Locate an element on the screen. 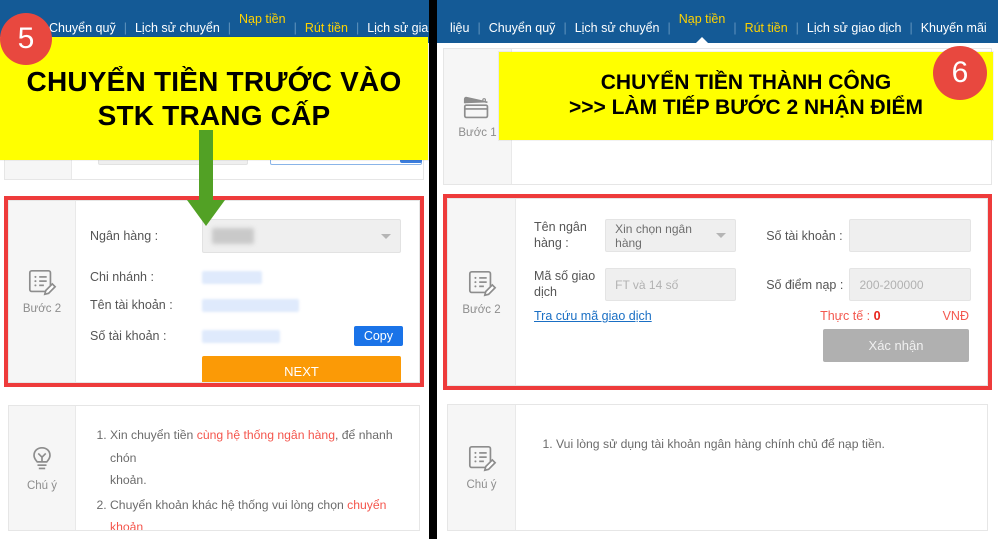 This screenshot has height=539, width=998. bank-select is located at coordinates (301, 236).